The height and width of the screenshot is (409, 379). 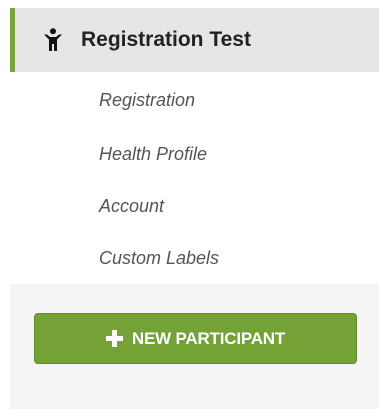 I want to click on submenu-item-health-profile: Health Profile, so click(x=194, y=154).